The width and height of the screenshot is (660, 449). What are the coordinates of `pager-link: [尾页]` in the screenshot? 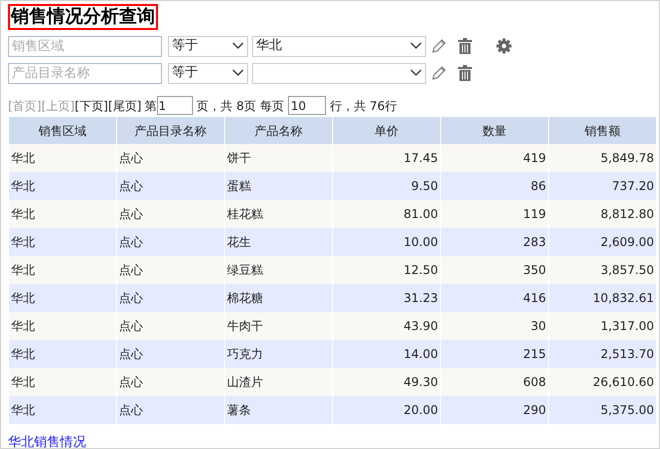 It's located at (125, 105).